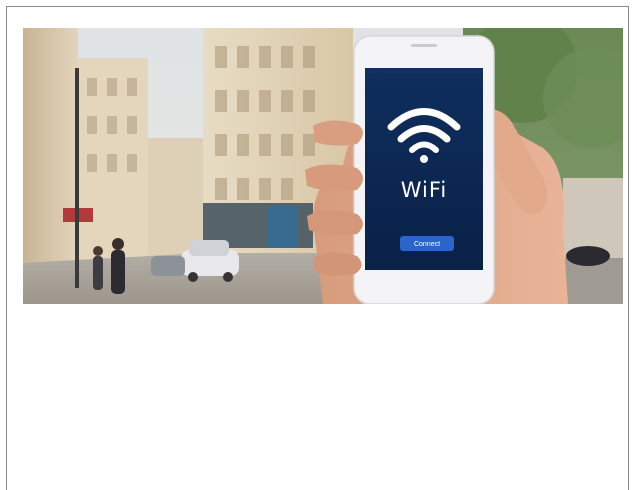 Image resolution: width=637 pixels, height=490 pixels. What do you see at coordinates (424, 190) in the screenshot?
I see `phone-wifi-label: WiFi` at bounding box center [424, 190].